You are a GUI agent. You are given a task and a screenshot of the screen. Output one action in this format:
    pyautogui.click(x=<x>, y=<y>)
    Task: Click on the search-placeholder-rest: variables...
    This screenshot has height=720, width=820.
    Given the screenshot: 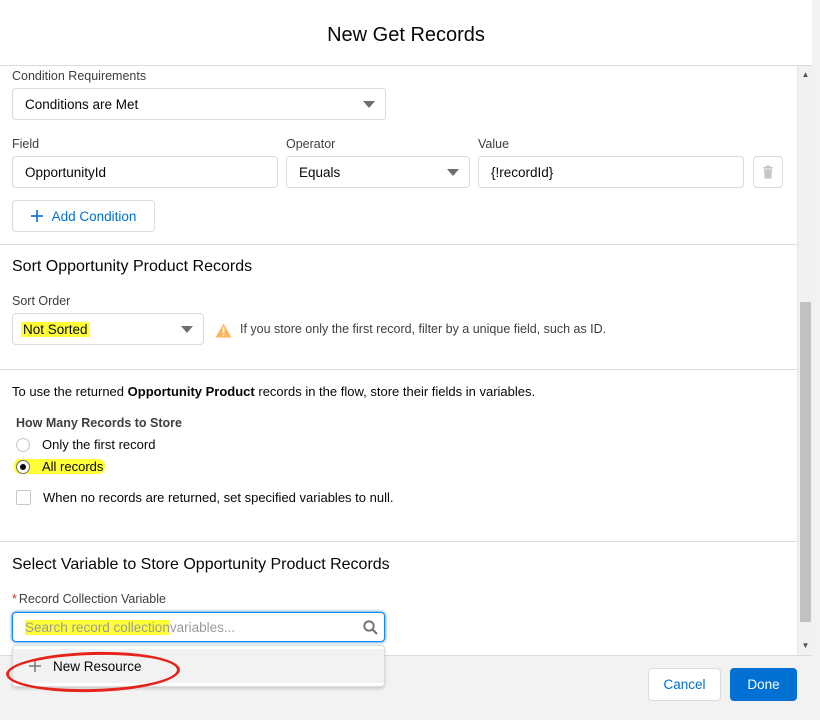 What is the action you would take?
    pyautogui.click(x=202, y=627)
    